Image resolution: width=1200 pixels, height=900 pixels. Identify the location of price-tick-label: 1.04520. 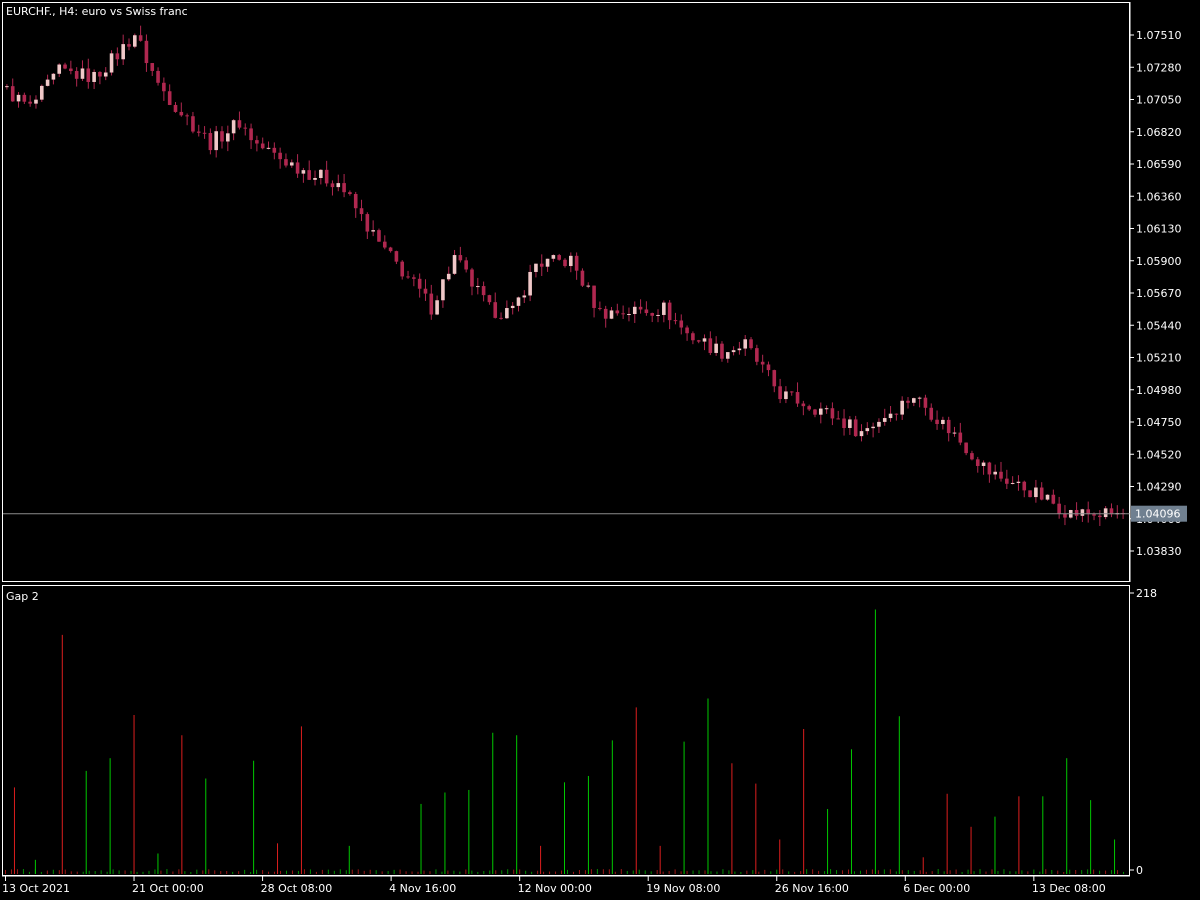
(1159, 454).